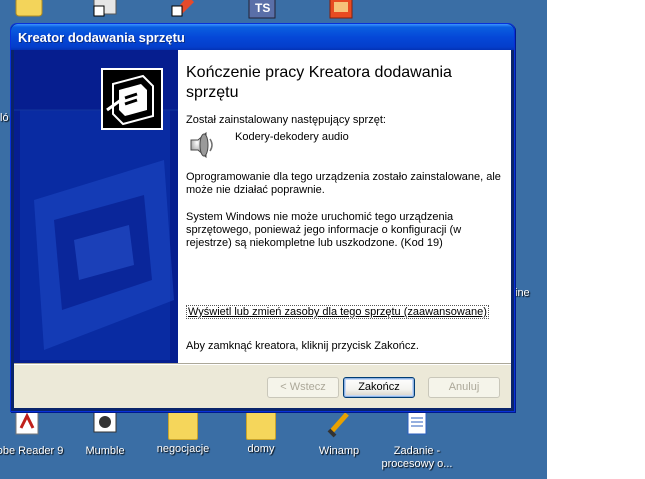 The width and height of the screenshot is (645, 479). I want to click on desktop-edge-text-right: ine, so click(522, 293).